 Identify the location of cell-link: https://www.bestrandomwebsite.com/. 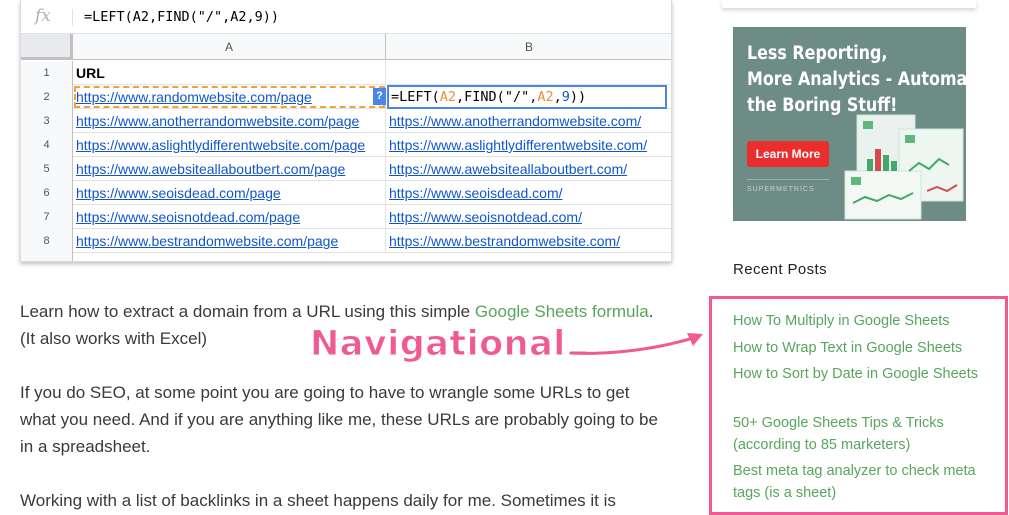
(504, 241).